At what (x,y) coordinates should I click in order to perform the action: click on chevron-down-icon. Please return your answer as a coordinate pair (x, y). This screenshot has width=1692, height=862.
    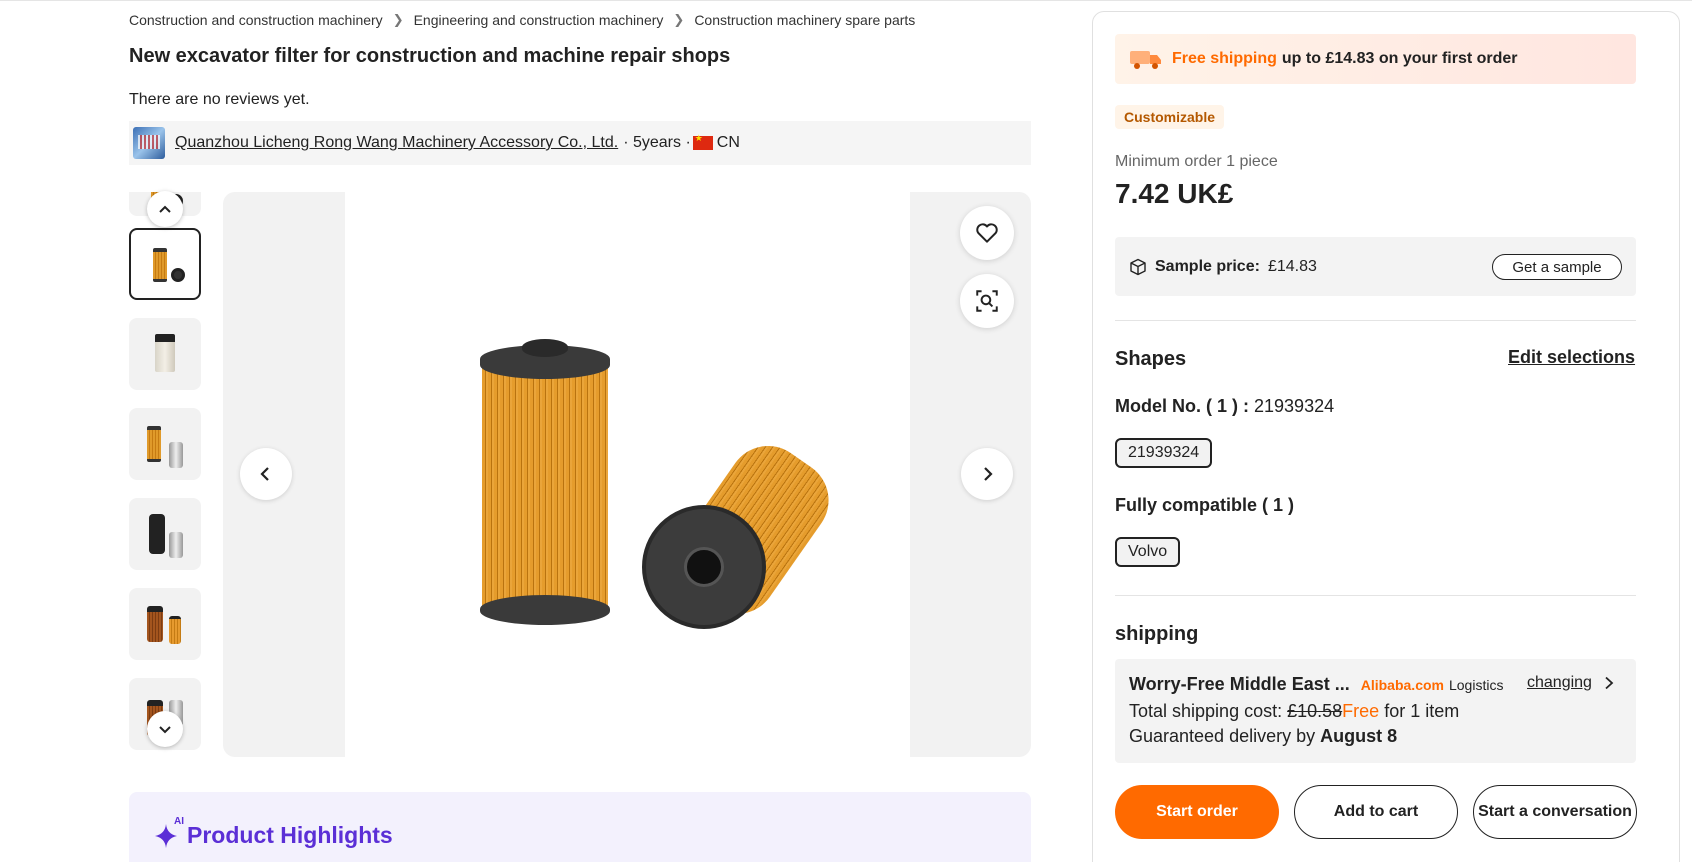
    Looking at the image, I should click on (165, 730).